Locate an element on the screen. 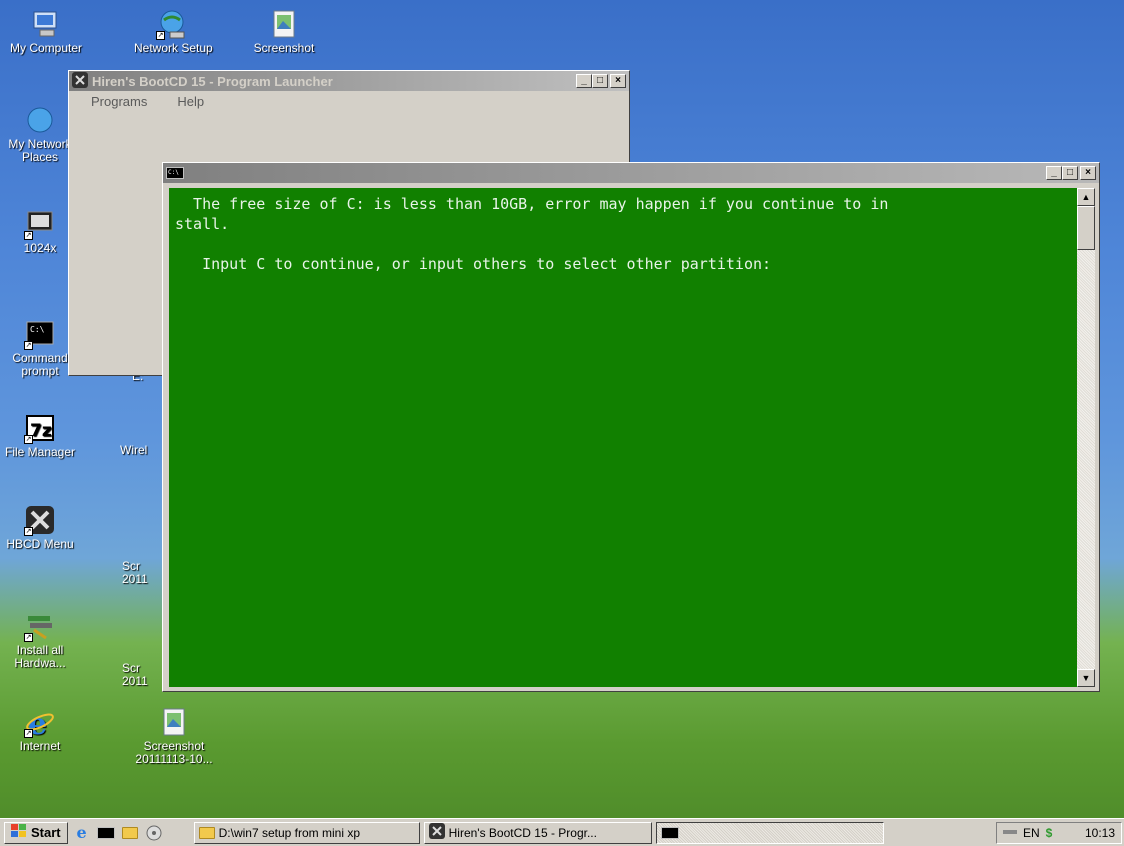  quicklaunch-ie: e is located at coordinates (82, 833).